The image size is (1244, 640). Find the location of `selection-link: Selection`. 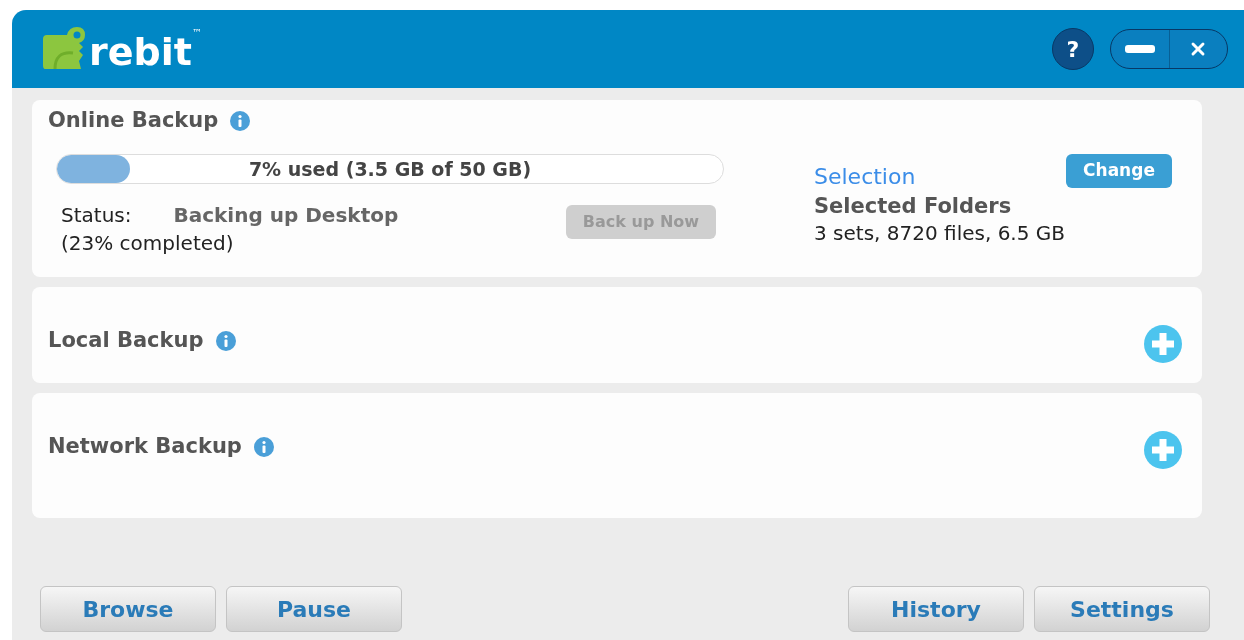

selection-link: Selection is located at coordinates (865, 176).